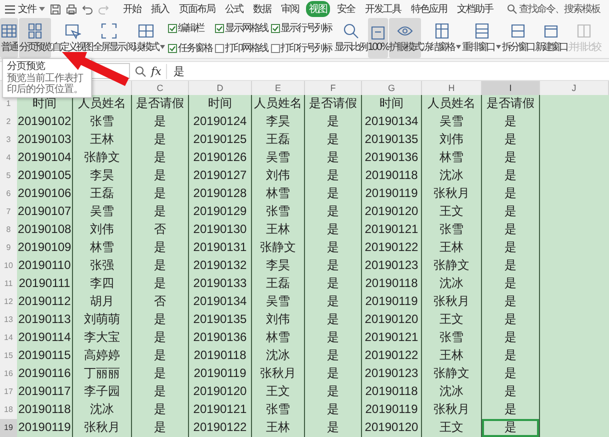  I want to click on ribbon-button: 100%, so click(378, 38).